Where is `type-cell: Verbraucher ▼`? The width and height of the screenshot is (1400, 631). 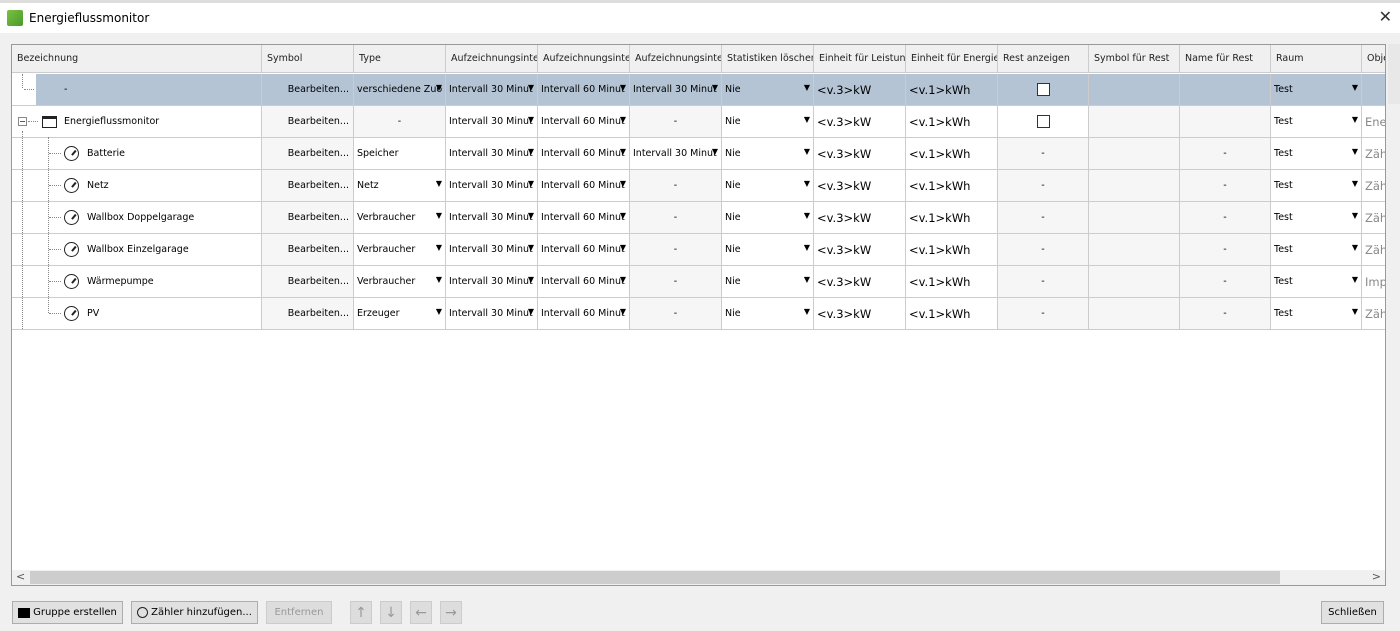 type-cell: Verbraucher ▼ is located at coordinates (400, 217).